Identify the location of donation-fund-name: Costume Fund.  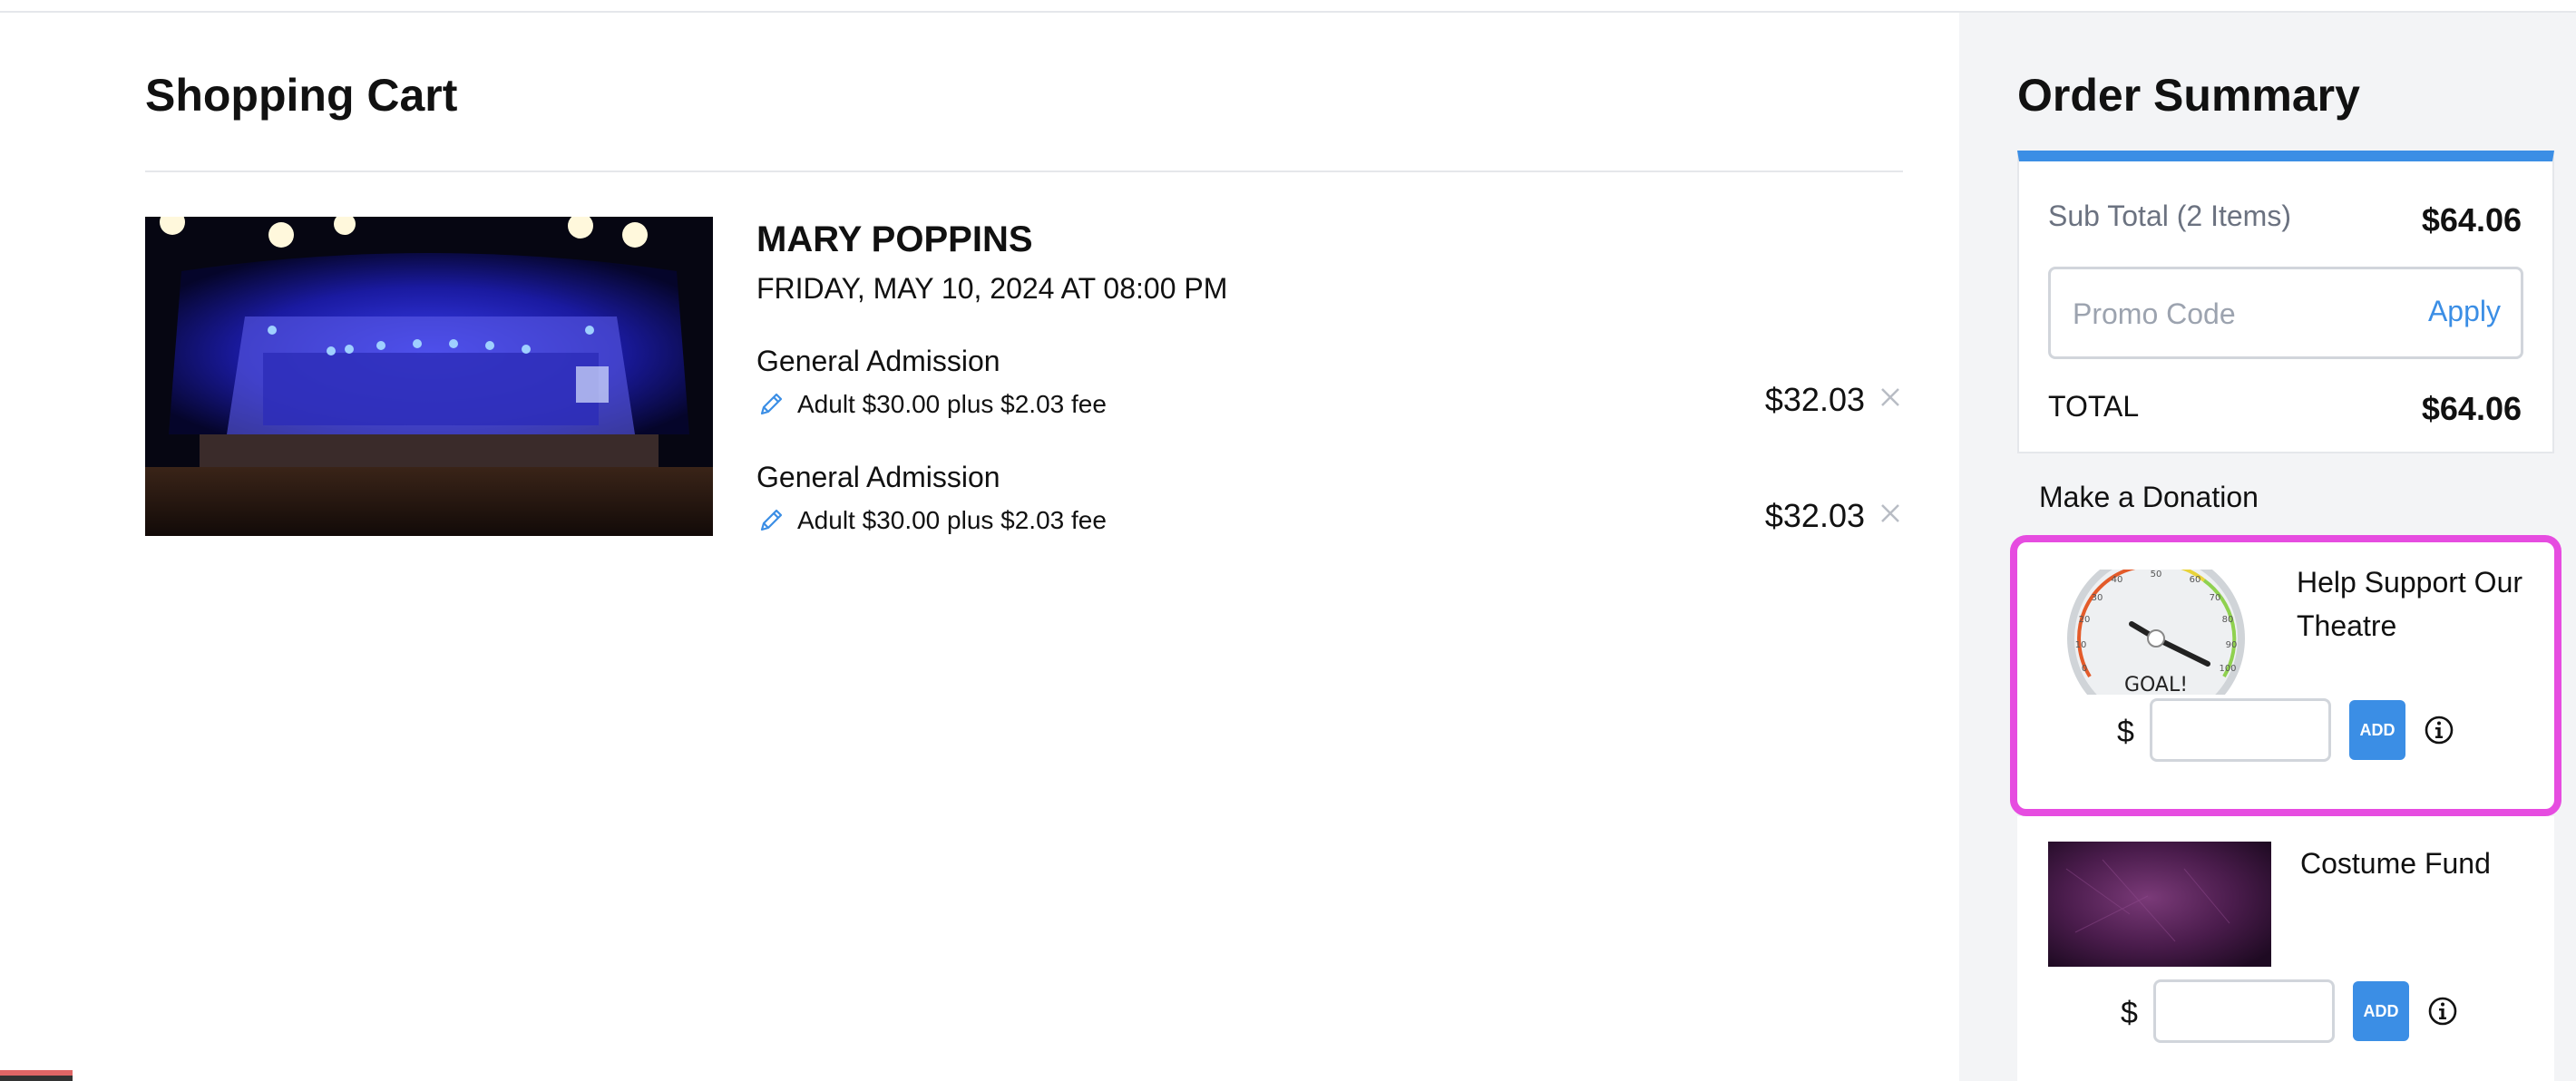
(2395, 863).